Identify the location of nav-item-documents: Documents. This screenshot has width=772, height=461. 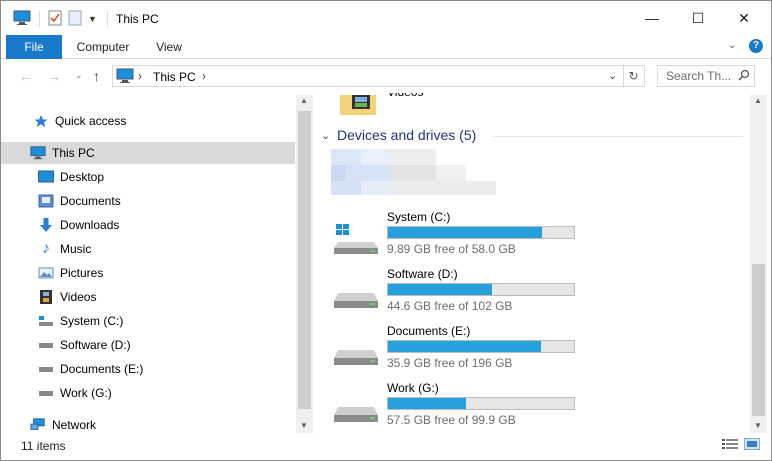
(148, 201).